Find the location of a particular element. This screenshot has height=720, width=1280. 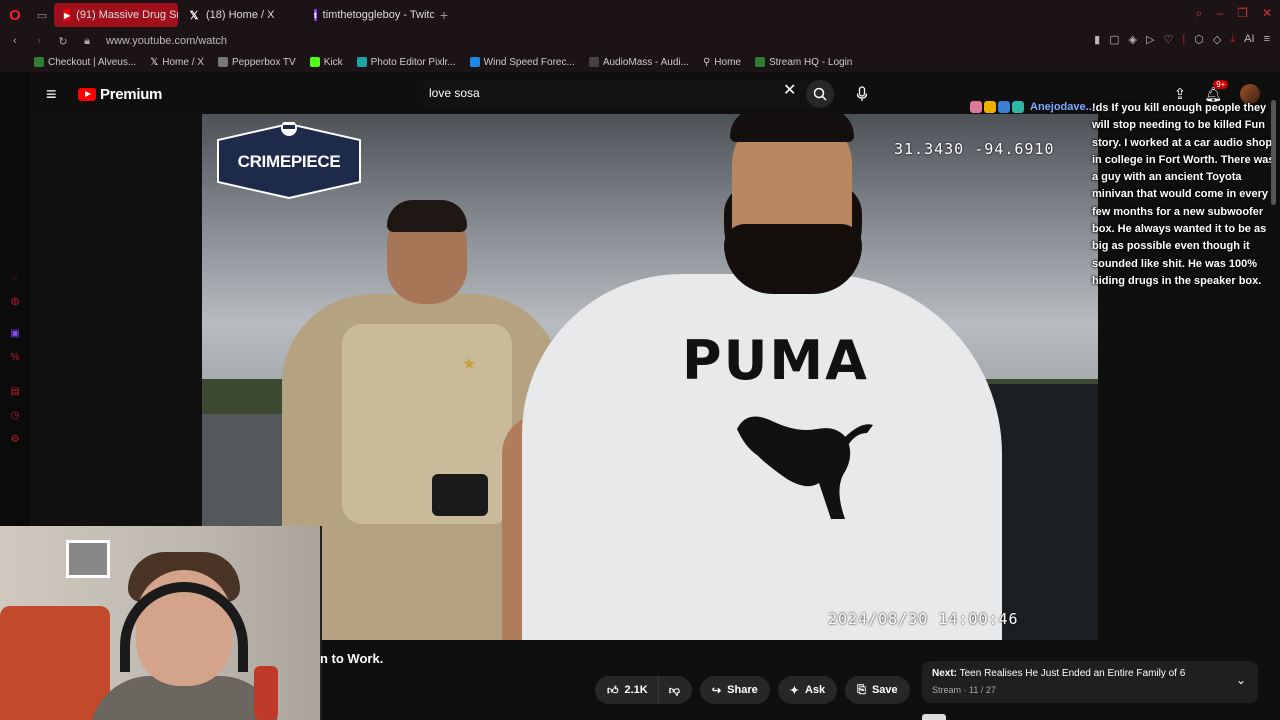

sidebar-aria-icon: ◌ is located at coordinates (15, 278).